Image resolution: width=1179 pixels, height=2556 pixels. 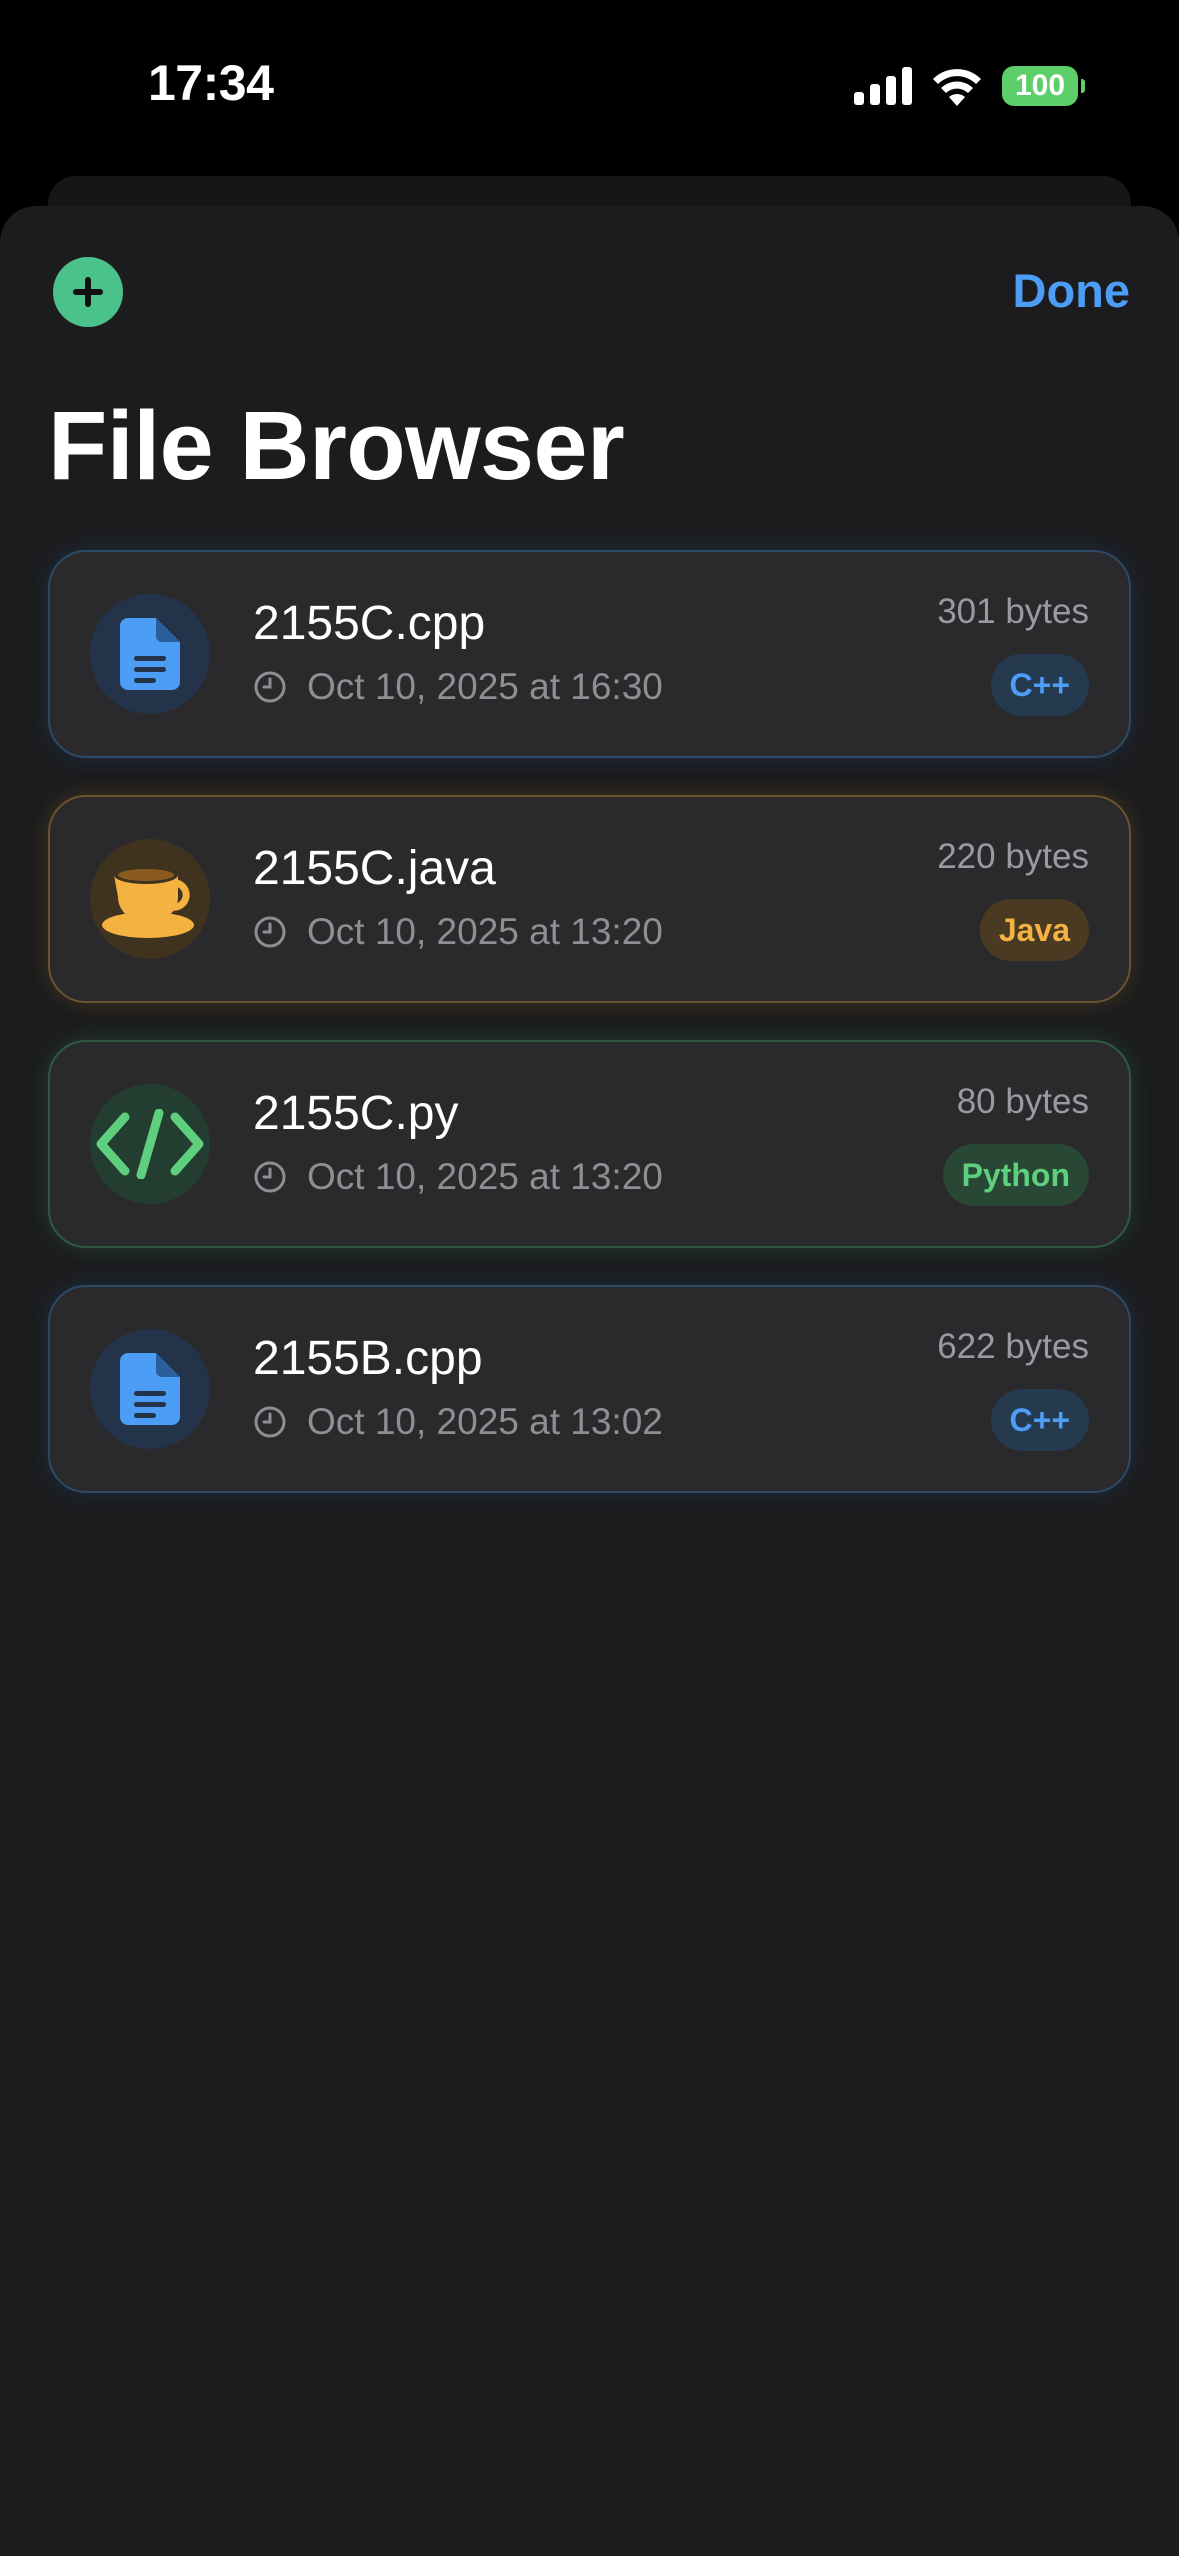 I want to click on file-size: 220 bytes, so click(x=1013, y=856).